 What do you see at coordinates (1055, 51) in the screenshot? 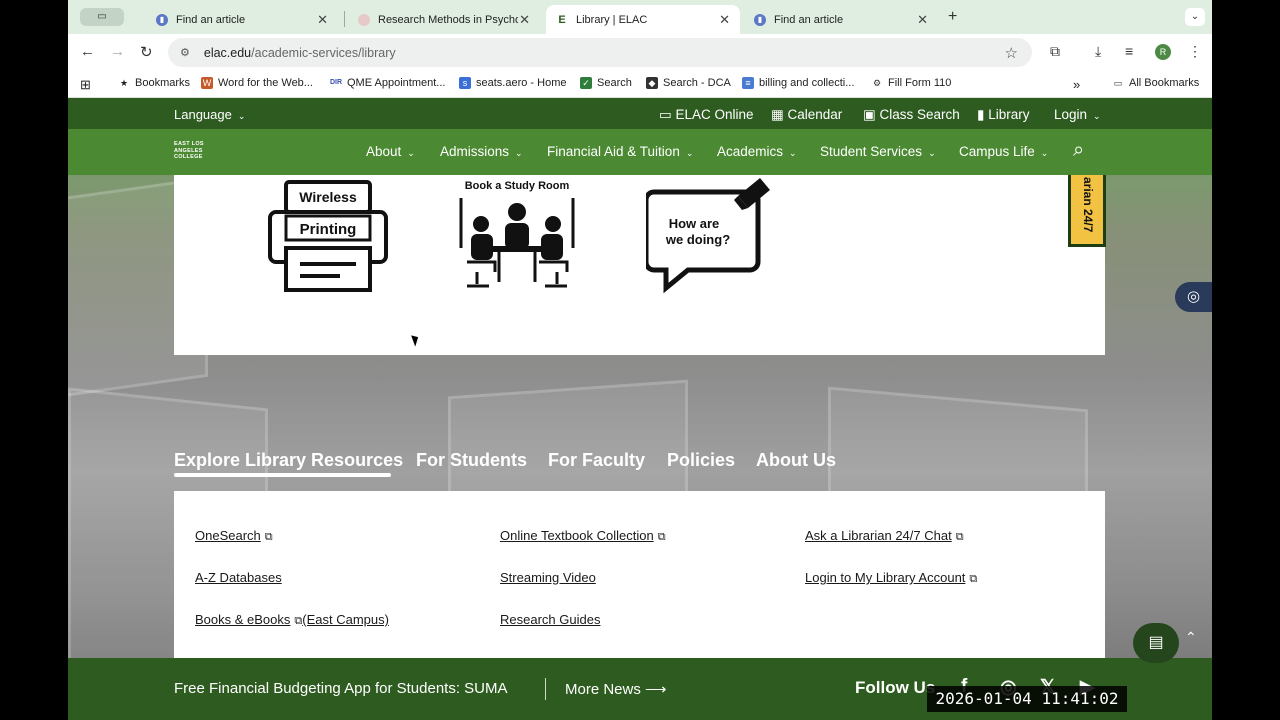
I see `extensions-icon: ⧉` at bounding box center [1055, 51].